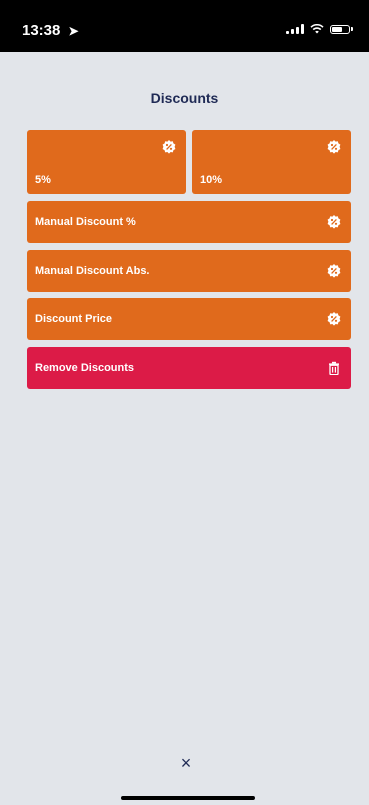  What do you see at coordinates (41, 30) in the screenshot?
I see `status-time-text: 13:38` at bounding box center [41, 30].